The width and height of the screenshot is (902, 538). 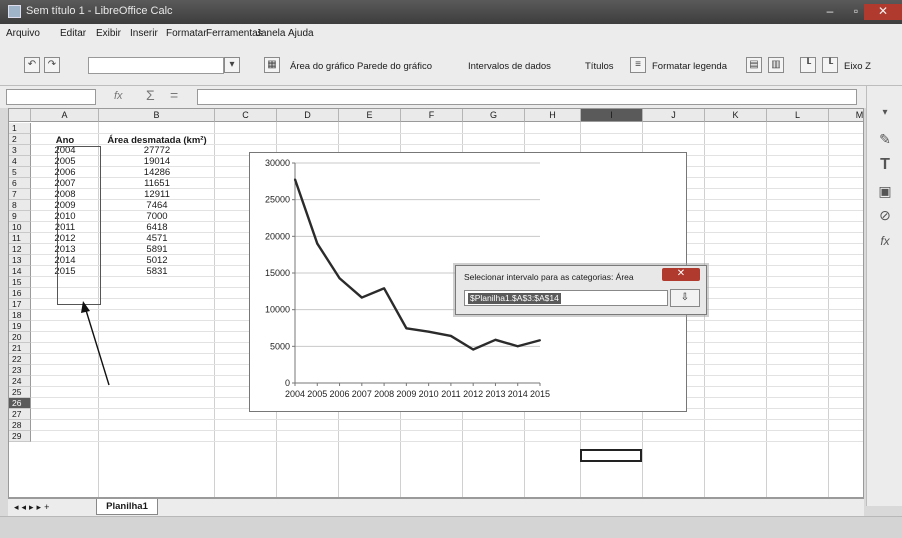 What do you see at coordinates (20, 436) in the screenshot?
I see `row-header-29: 29` at bounding box center [20, 436].